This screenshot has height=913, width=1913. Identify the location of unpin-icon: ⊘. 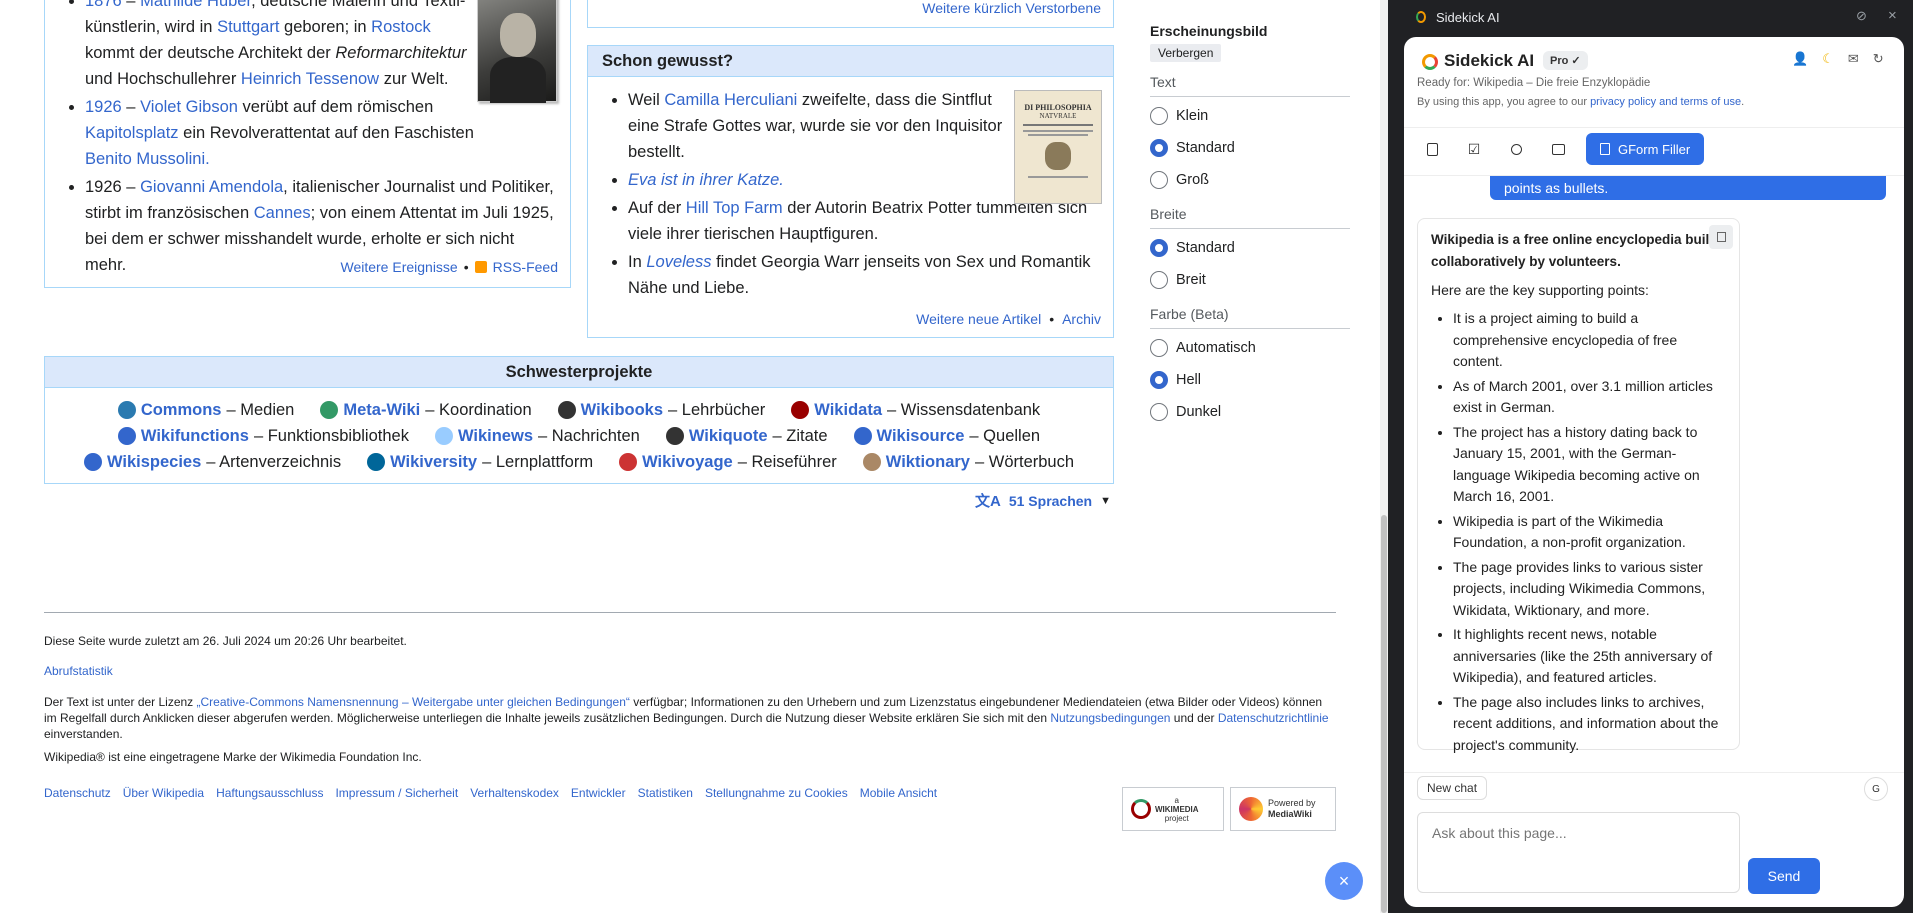
(1861, 16).